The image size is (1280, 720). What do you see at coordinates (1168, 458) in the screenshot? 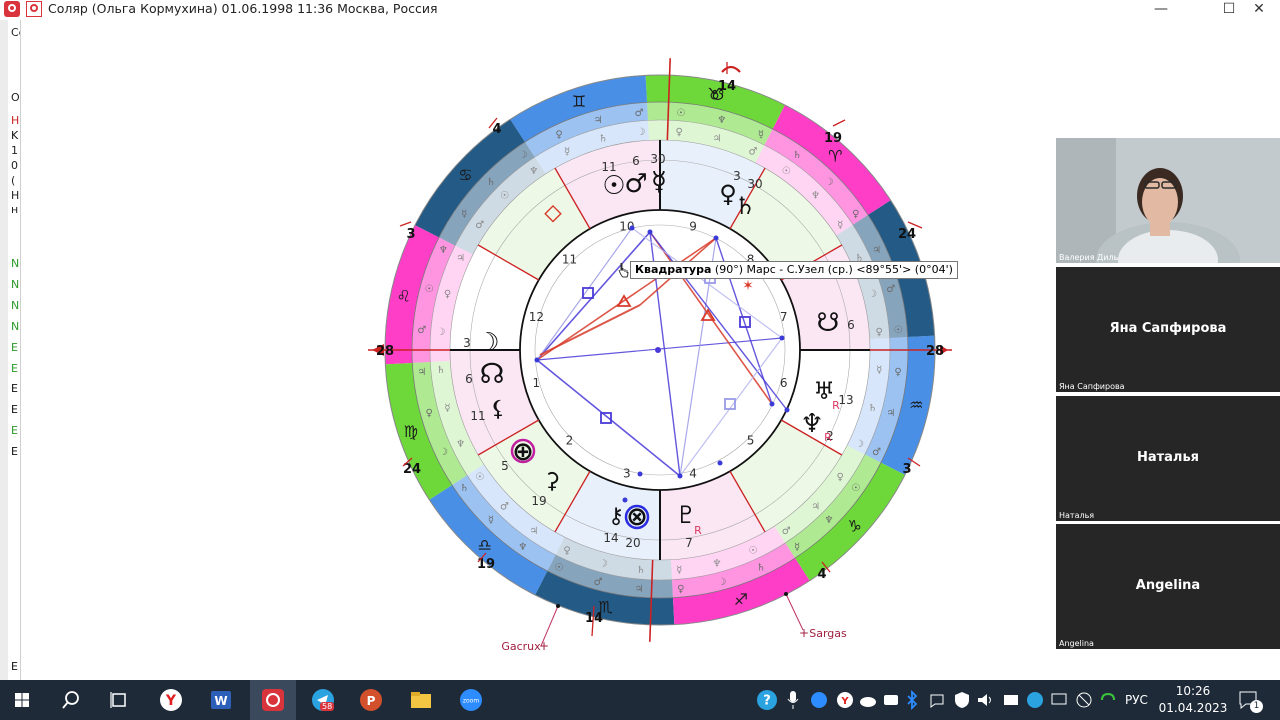
I see `participant-tile: Наталья Наталья` at bounding box center [1168, 458].